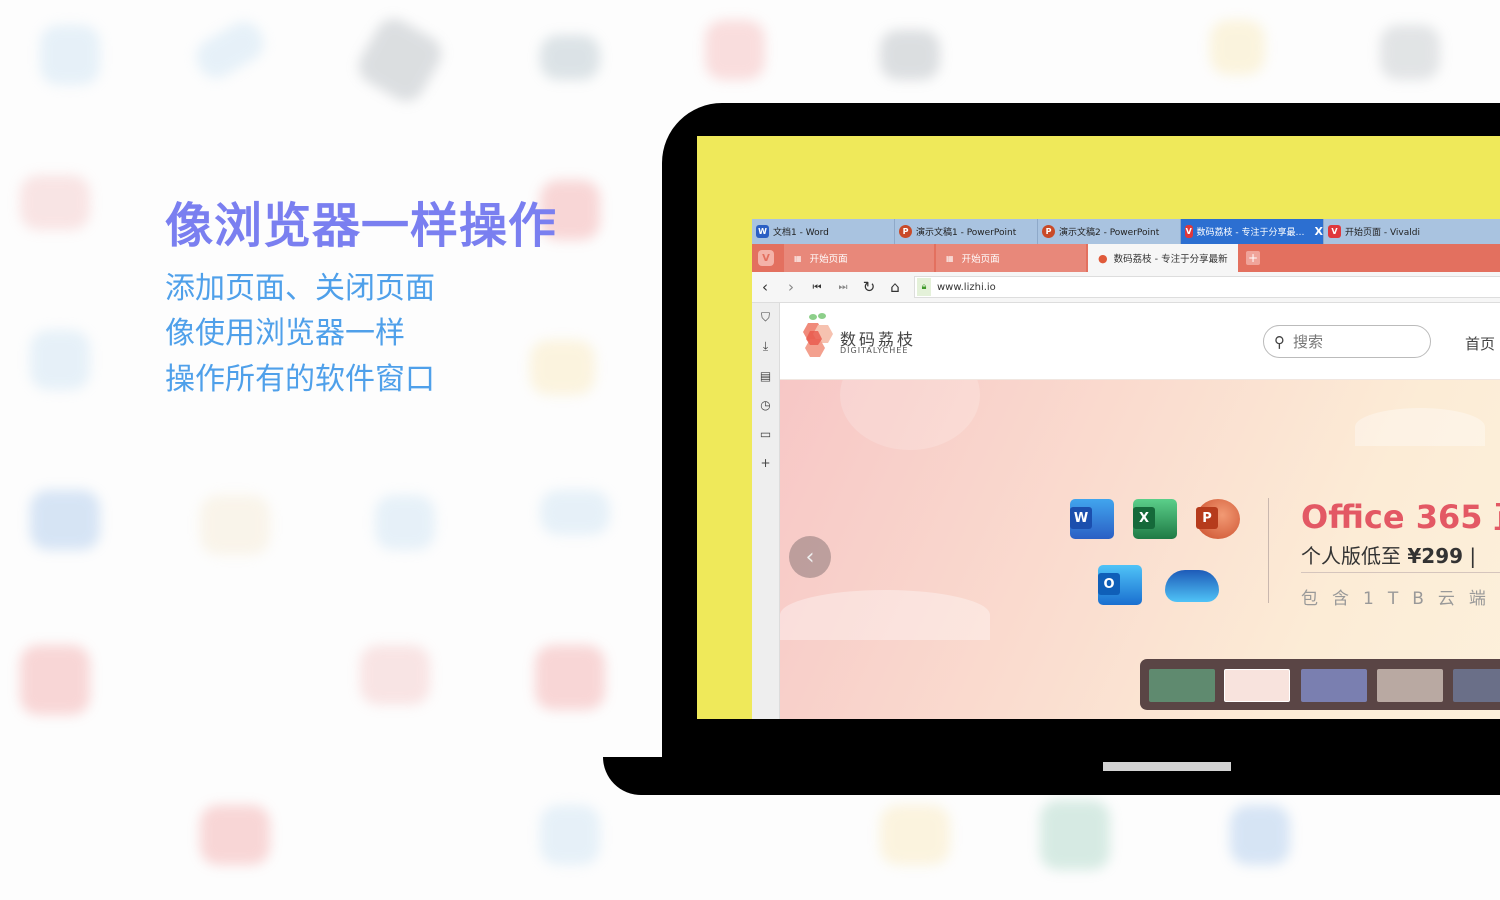 This screenshot has height=900, width=1500. Describe the element at coordinates (765, 375) in the screenshot. I see `notes-icon: ▤` at that location.